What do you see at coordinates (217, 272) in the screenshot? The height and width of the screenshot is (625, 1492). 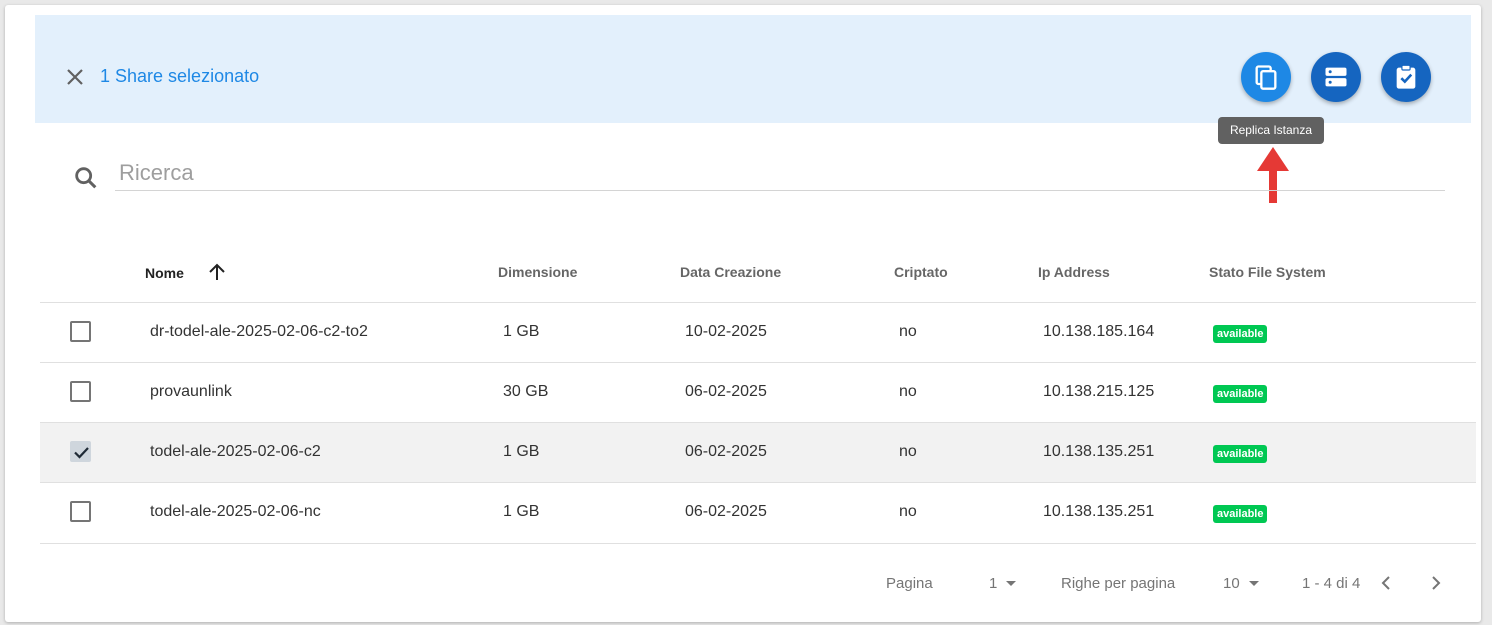 I see `arrow-up-icon` at bounding box center [217, 272].